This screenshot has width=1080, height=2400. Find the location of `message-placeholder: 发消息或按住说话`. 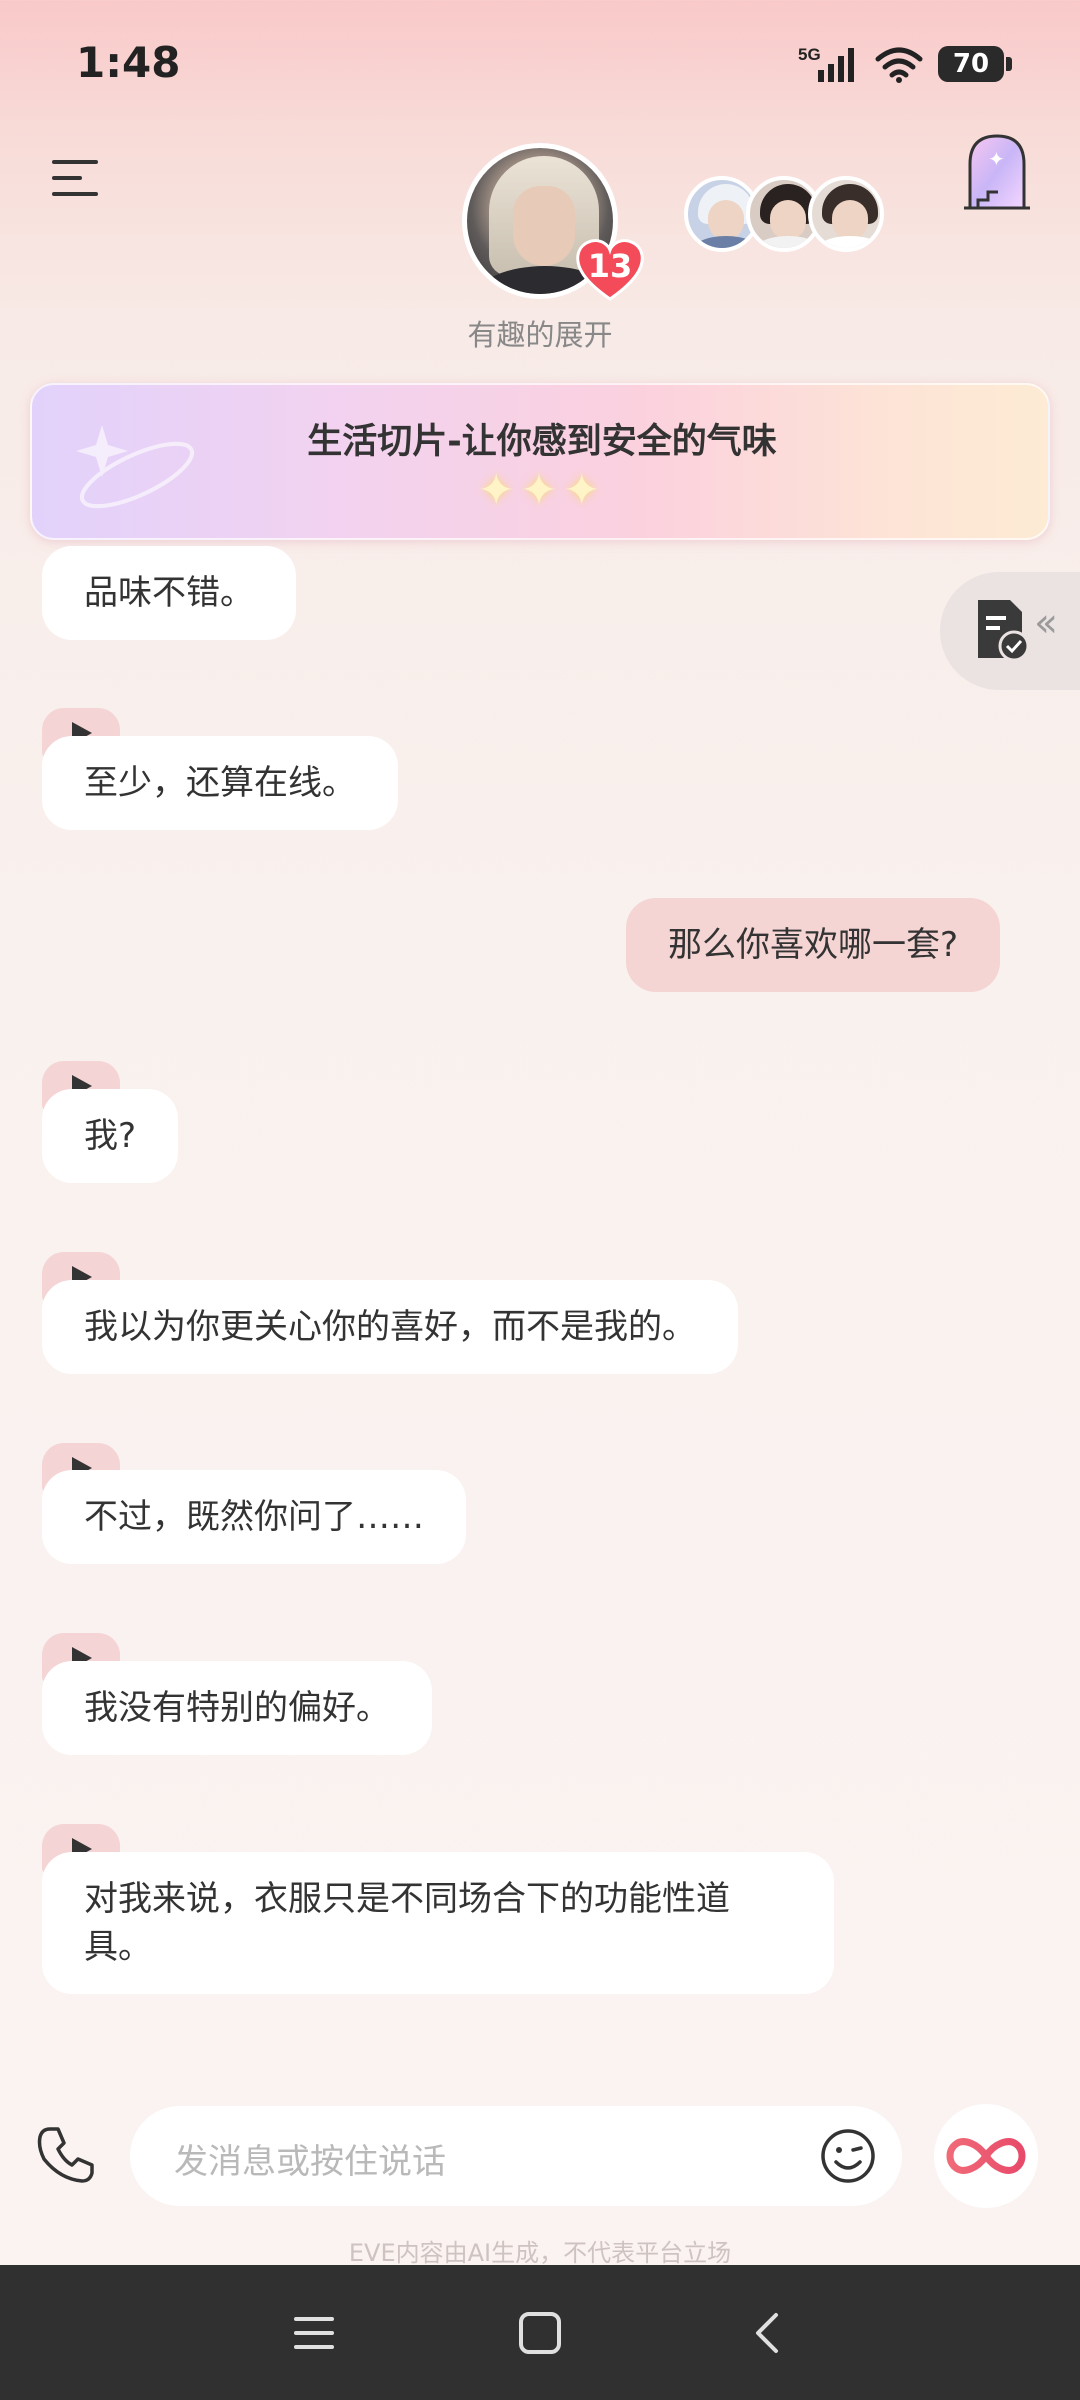

message-placeholder: 发消息或按住说话 is located at coordinates (310, 2162).